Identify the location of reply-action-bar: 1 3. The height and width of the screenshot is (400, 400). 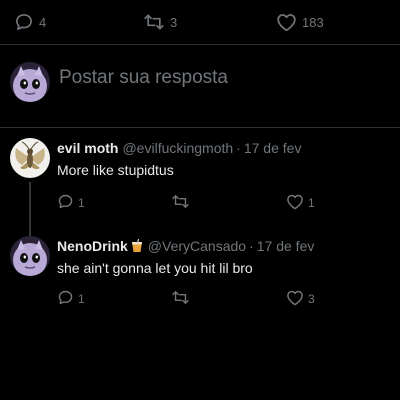
(200, 299).